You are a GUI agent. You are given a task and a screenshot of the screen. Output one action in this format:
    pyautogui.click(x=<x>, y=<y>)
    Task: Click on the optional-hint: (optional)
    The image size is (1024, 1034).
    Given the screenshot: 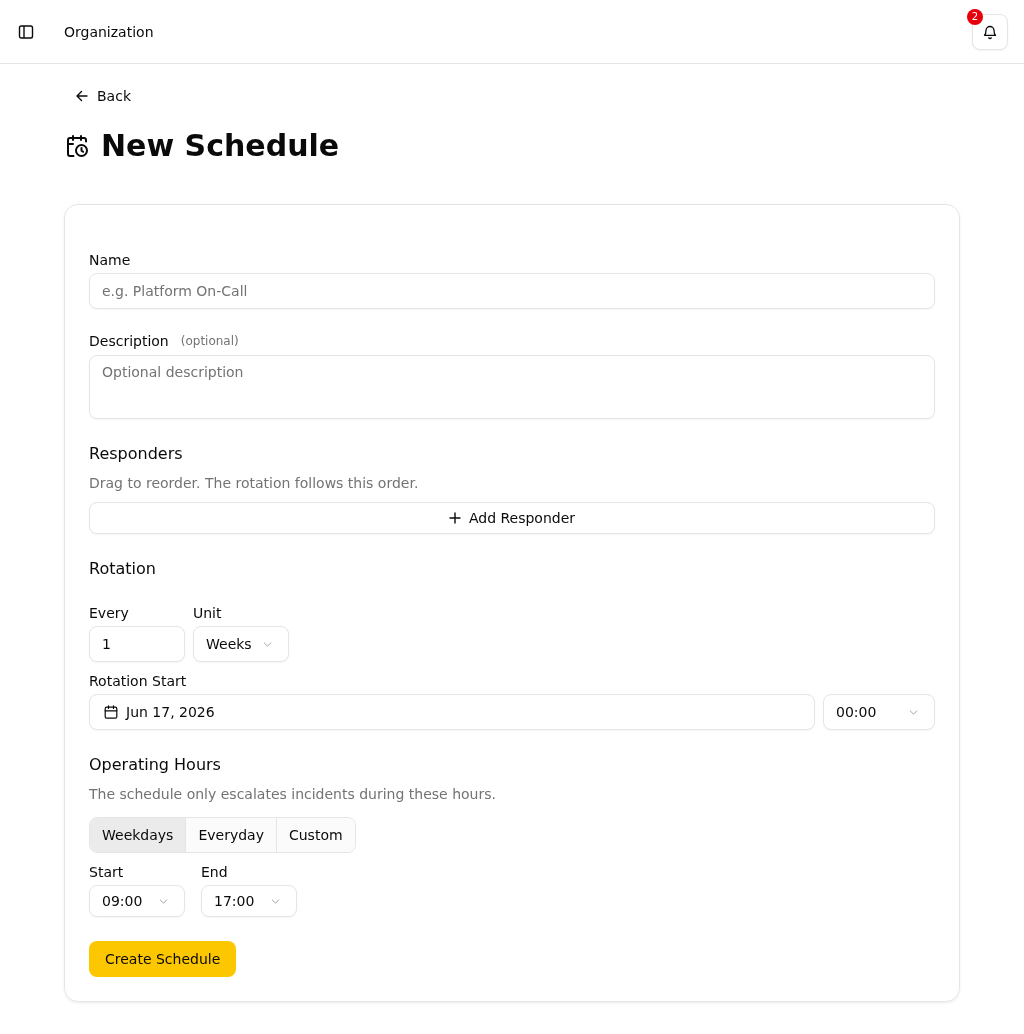 What is the action you would take?
    pyautogui.click(x=209, y=341)
    